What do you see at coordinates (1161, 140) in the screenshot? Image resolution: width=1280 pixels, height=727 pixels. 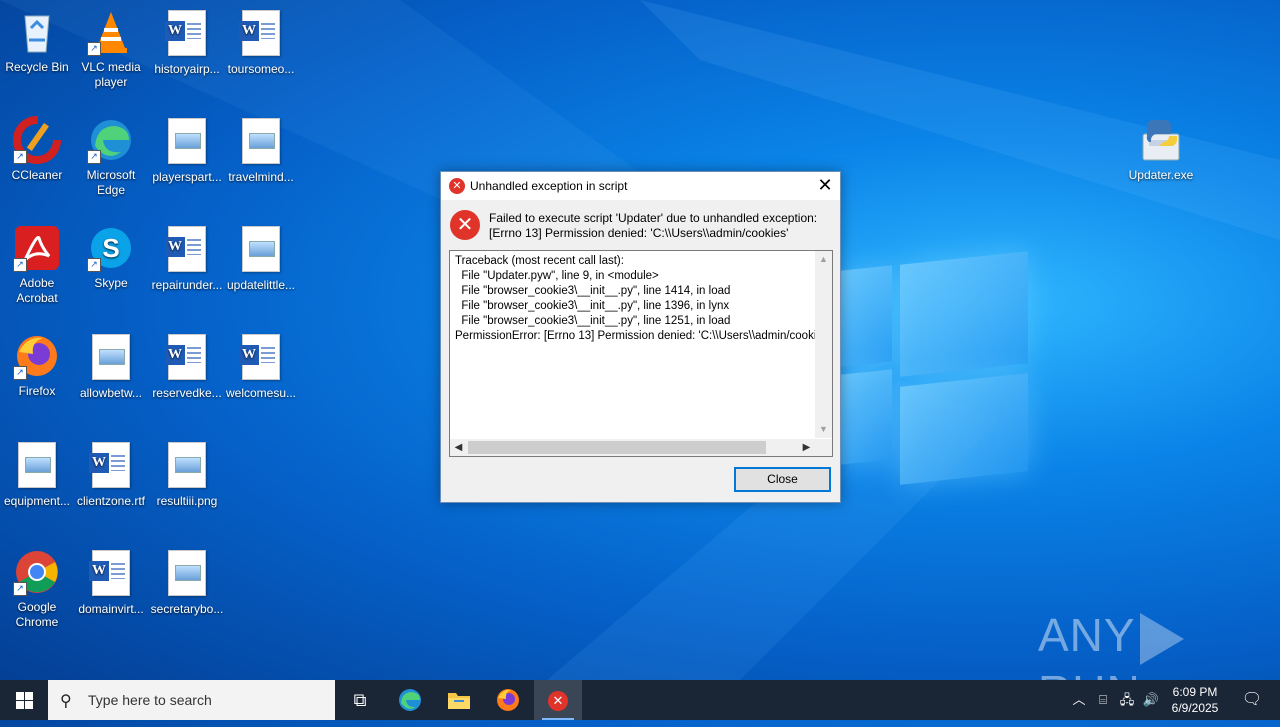 I see `python-executable-icon` at bounding box center [1161, 140].